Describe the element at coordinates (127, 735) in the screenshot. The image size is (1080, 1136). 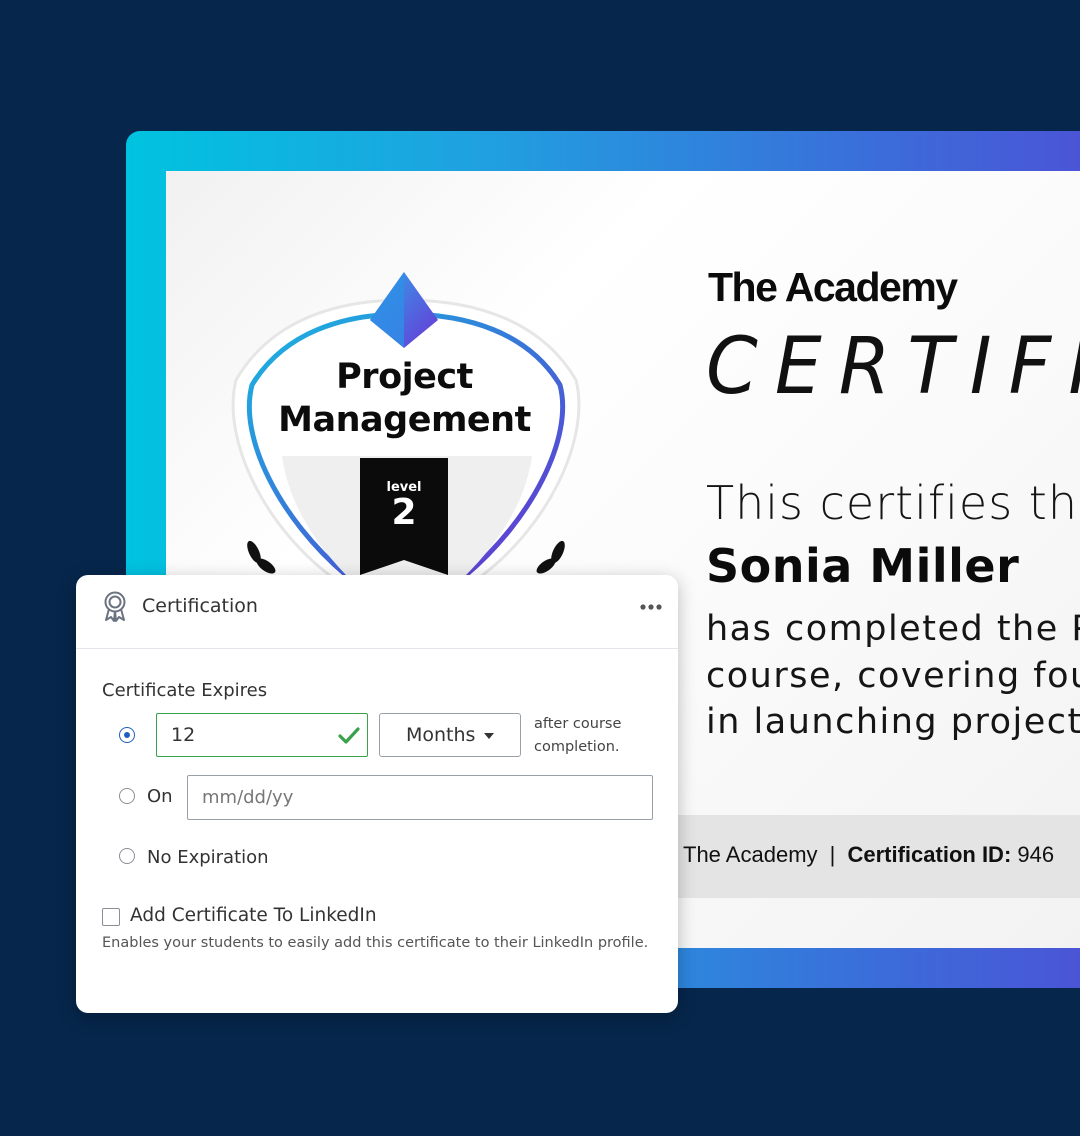
I see `duration-radio` at that location.